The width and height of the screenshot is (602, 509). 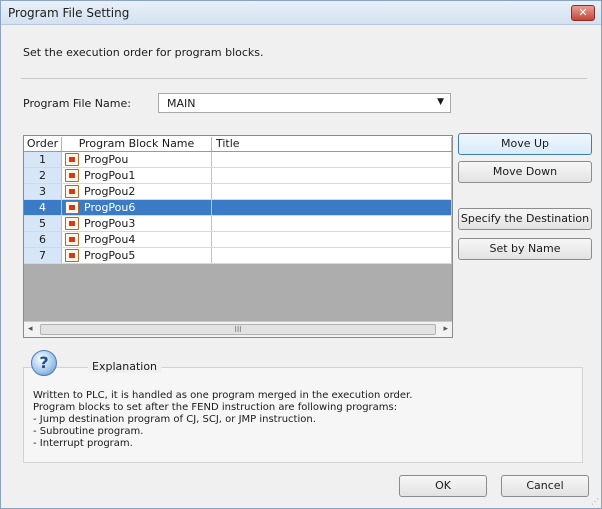 I want to click on ok-button: OK, so click(x=443, y=486).